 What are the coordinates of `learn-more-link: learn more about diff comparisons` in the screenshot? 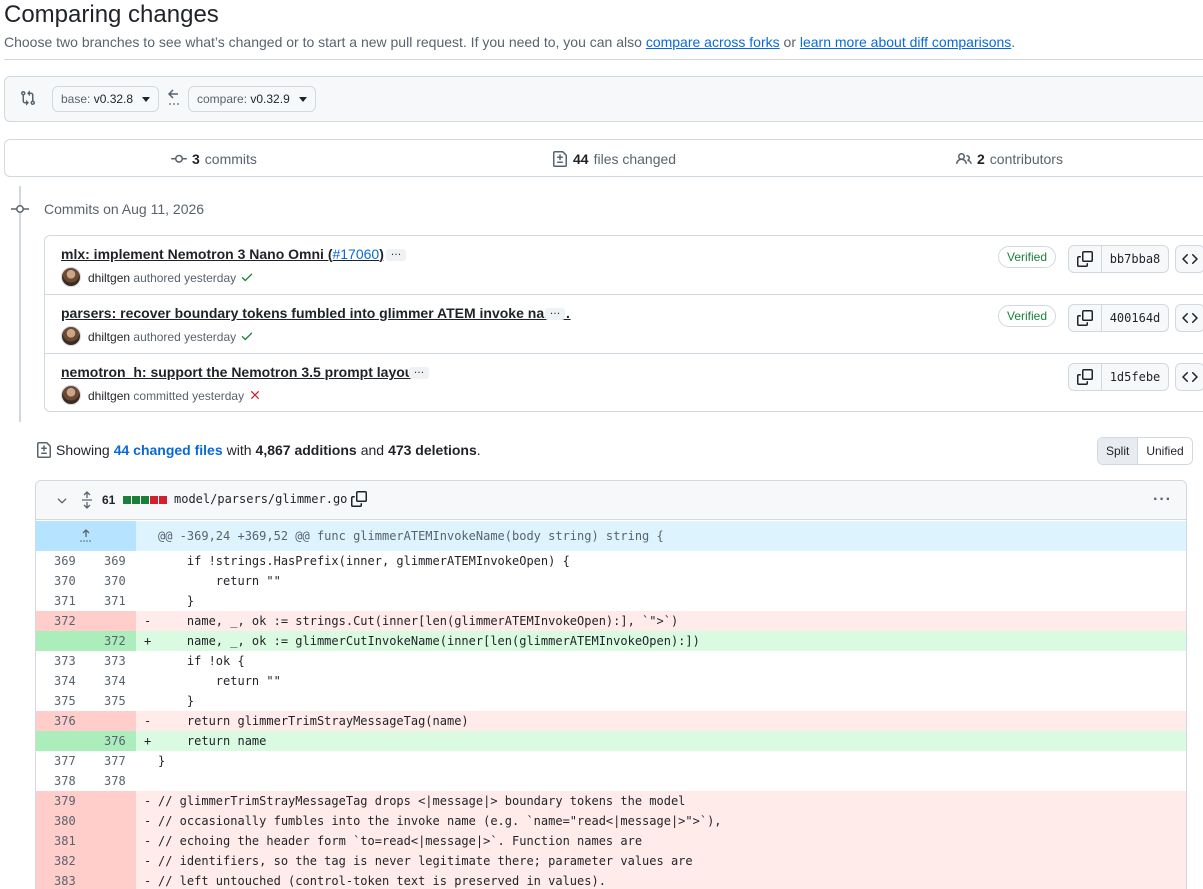 It's located at (905, 42).